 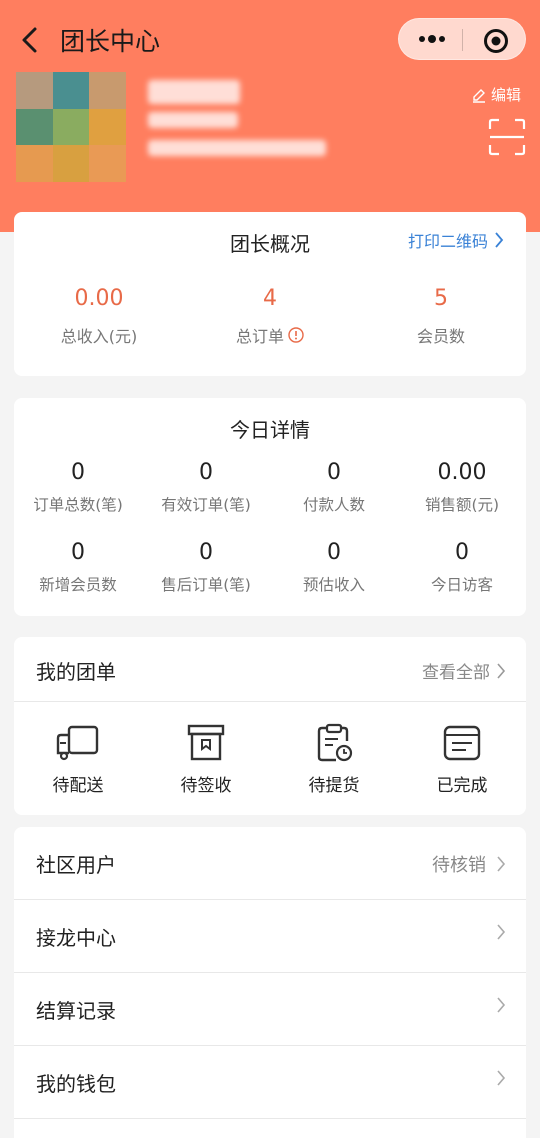 What do you see at coordinates (462, 505) in the screenshot?
I see `stat-label: 销售额(元)` at bounding box center [462, 505].